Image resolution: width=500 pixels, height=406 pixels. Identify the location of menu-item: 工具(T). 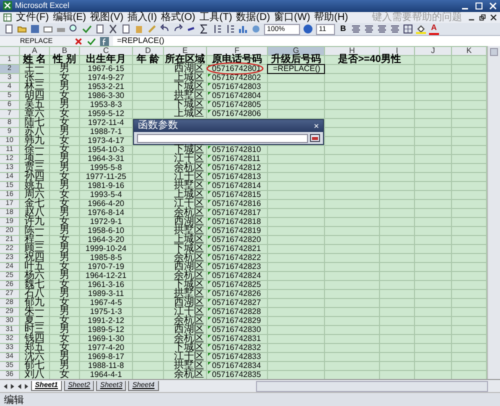
(215, 17).